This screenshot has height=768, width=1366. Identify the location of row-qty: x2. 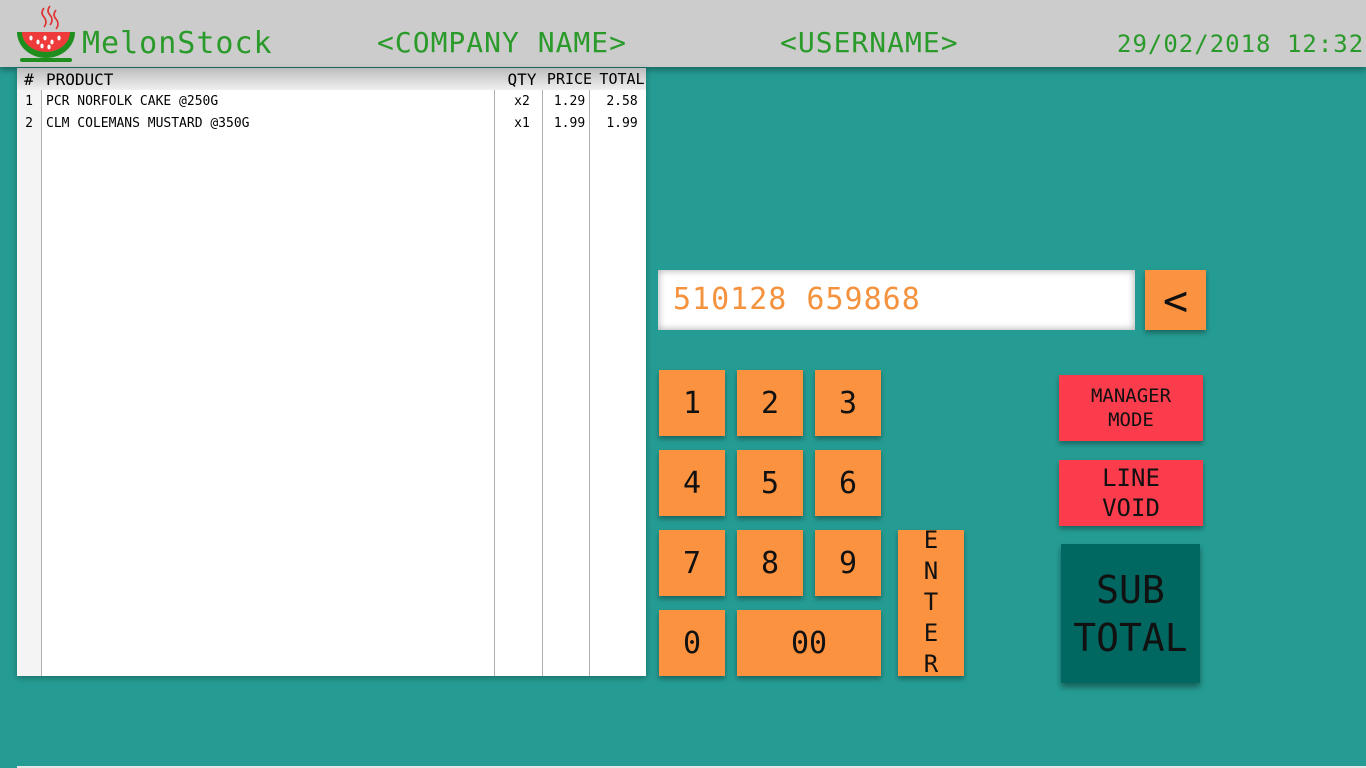
(522, 101).